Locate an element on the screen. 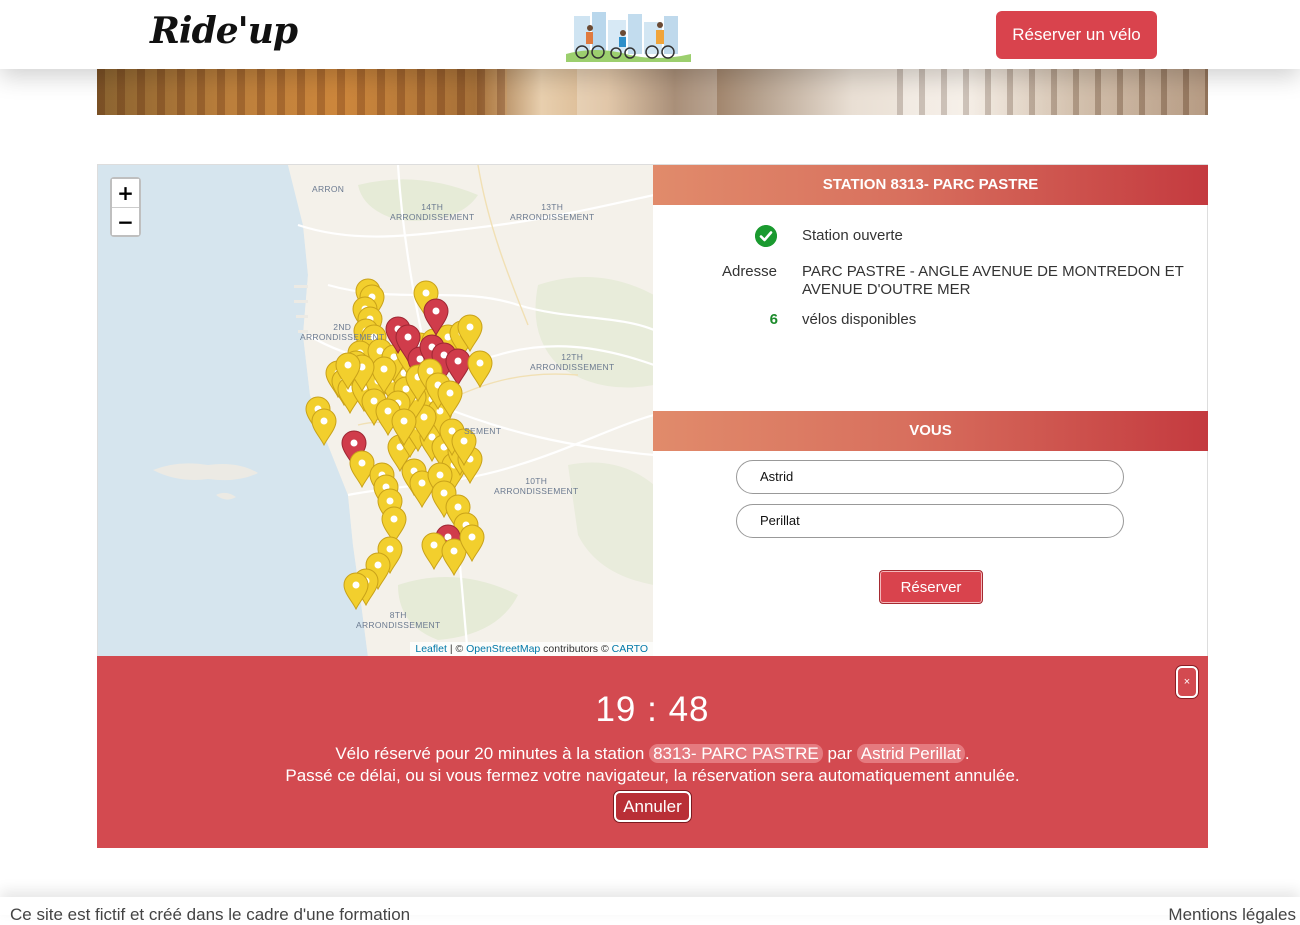  zoom-out-button: − is located at coordinates (125, 221).